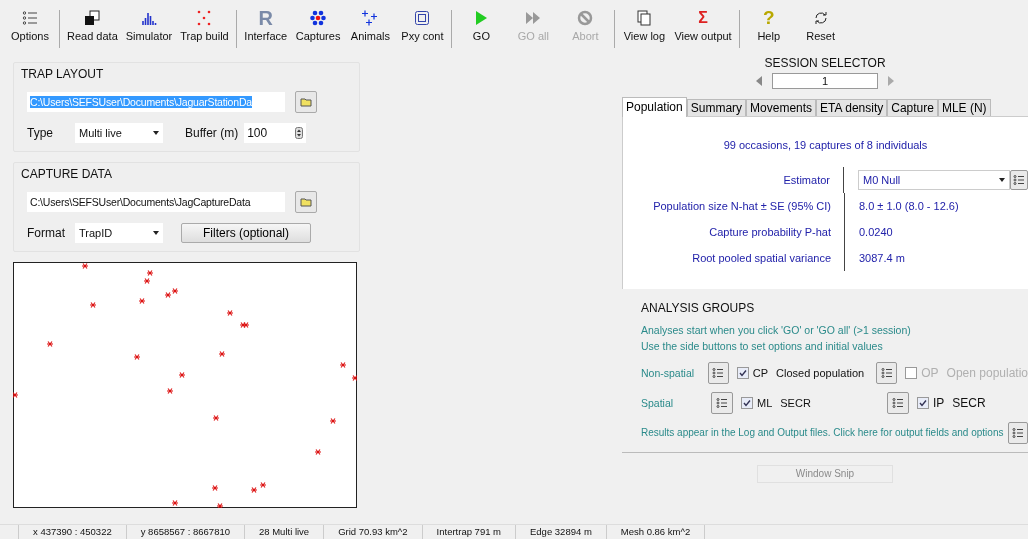 The width and height of the screenshot is (1028, 539). Describe the element at coordinates (964, 107) in the screenshot. I see `tab: MLE (N)` at that location.